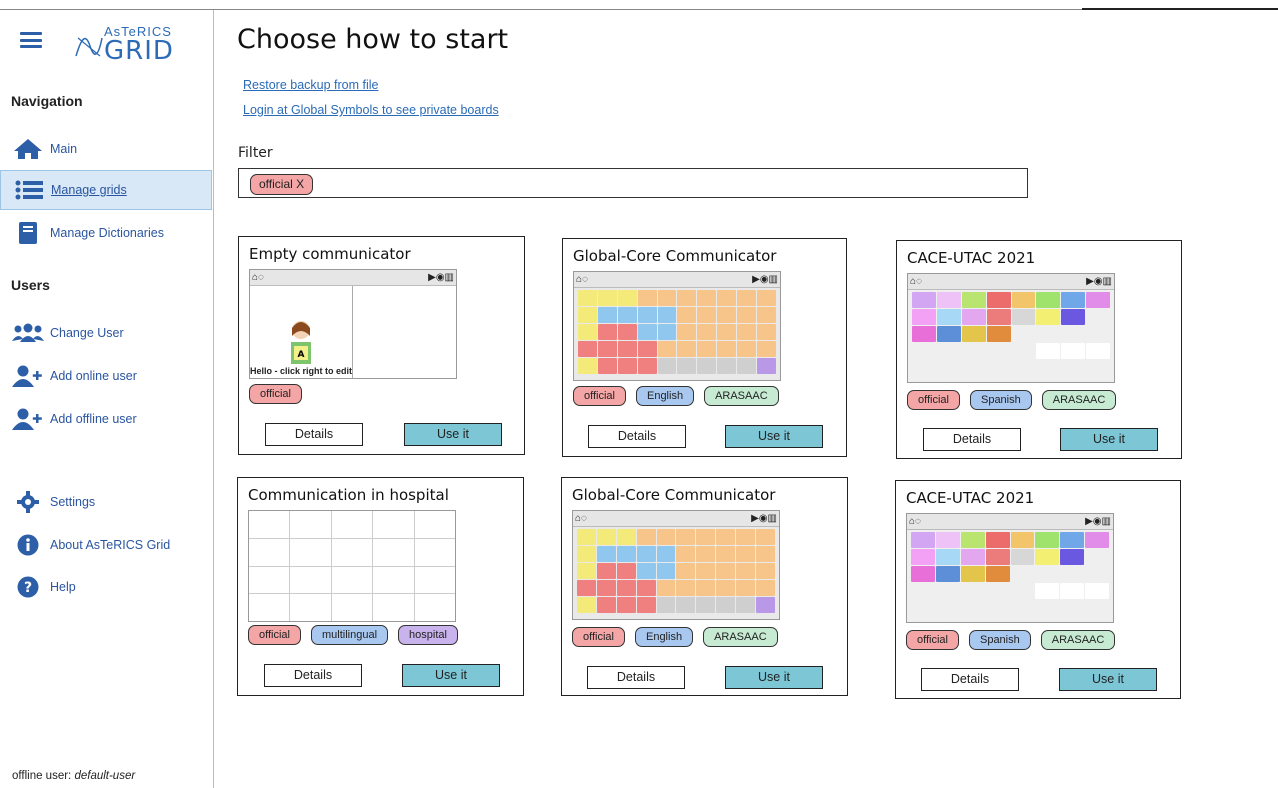  I want to click on grid-preview: ⌂◌ ▶◉▥, so click(1010, 568).